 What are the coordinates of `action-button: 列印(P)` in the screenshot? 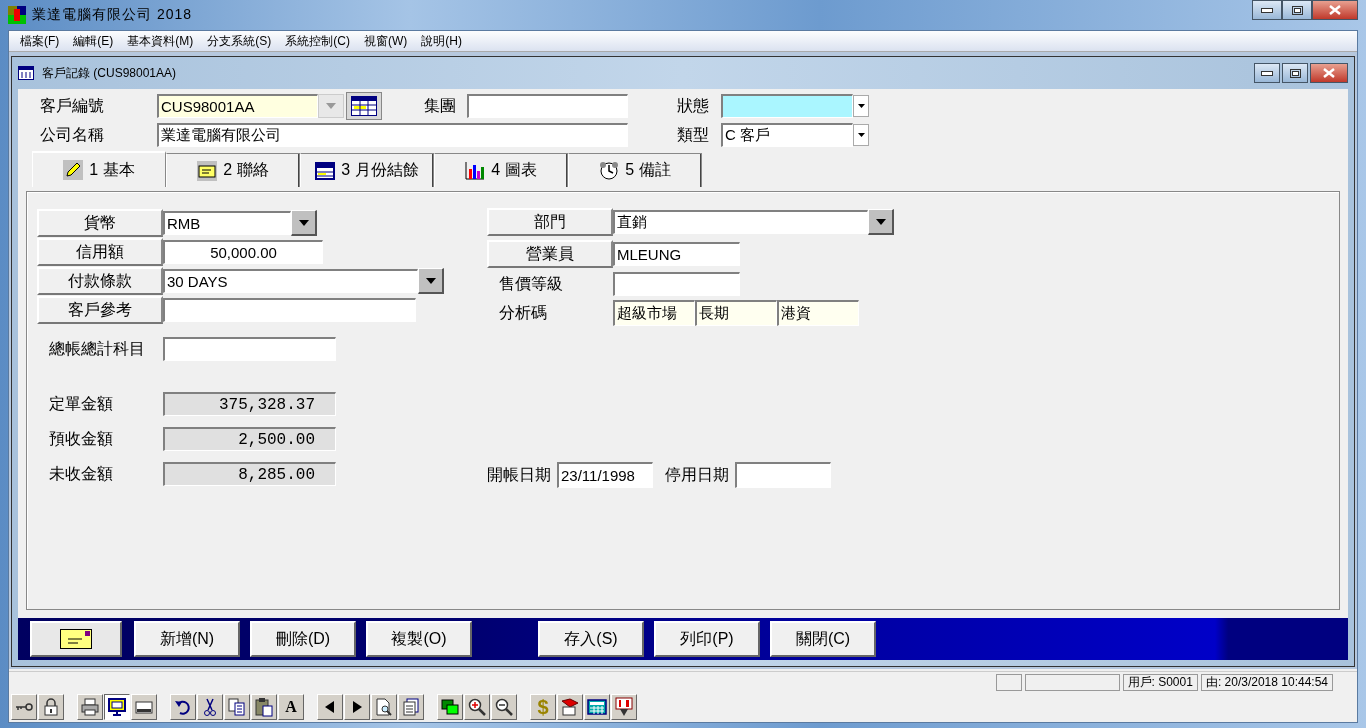 It's located at (707, 639).